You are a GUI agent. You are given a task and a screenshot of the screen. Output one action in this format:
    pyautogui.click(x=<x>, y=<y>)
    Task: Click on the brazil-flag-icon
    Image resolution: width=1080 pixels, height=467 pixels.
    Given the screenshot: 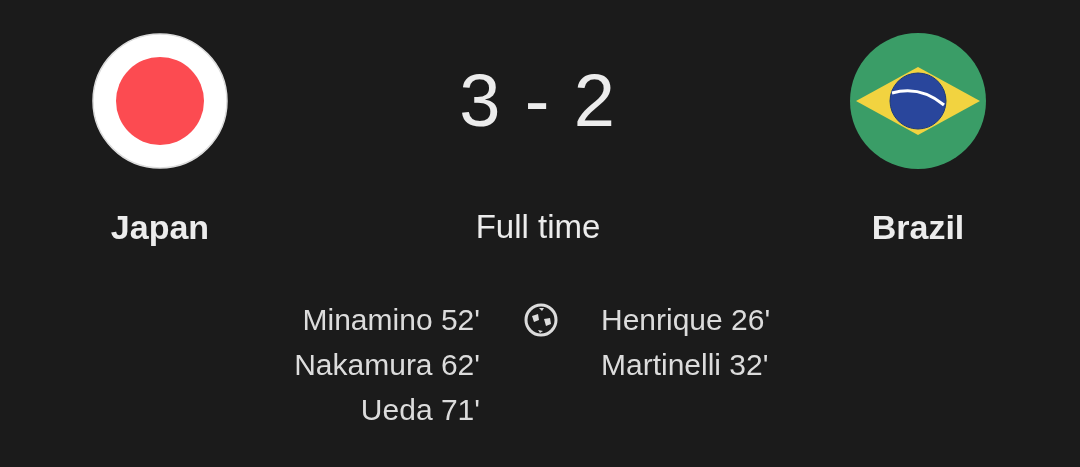 What is the action you would take?
    pyautogui.click(x=918, y=101)
    